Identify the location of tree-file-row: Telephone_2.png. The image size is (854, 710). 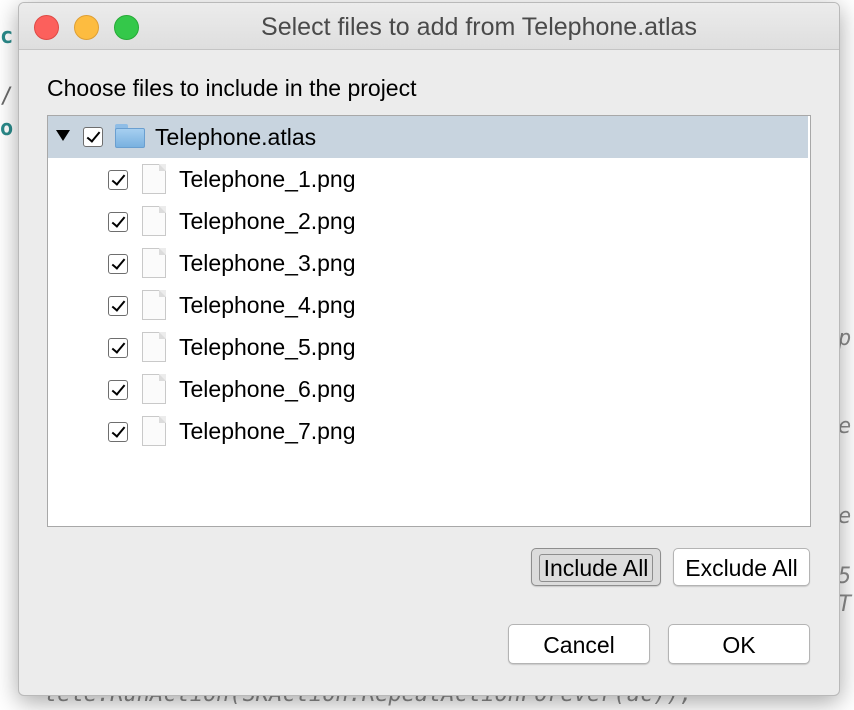
(428, 221).